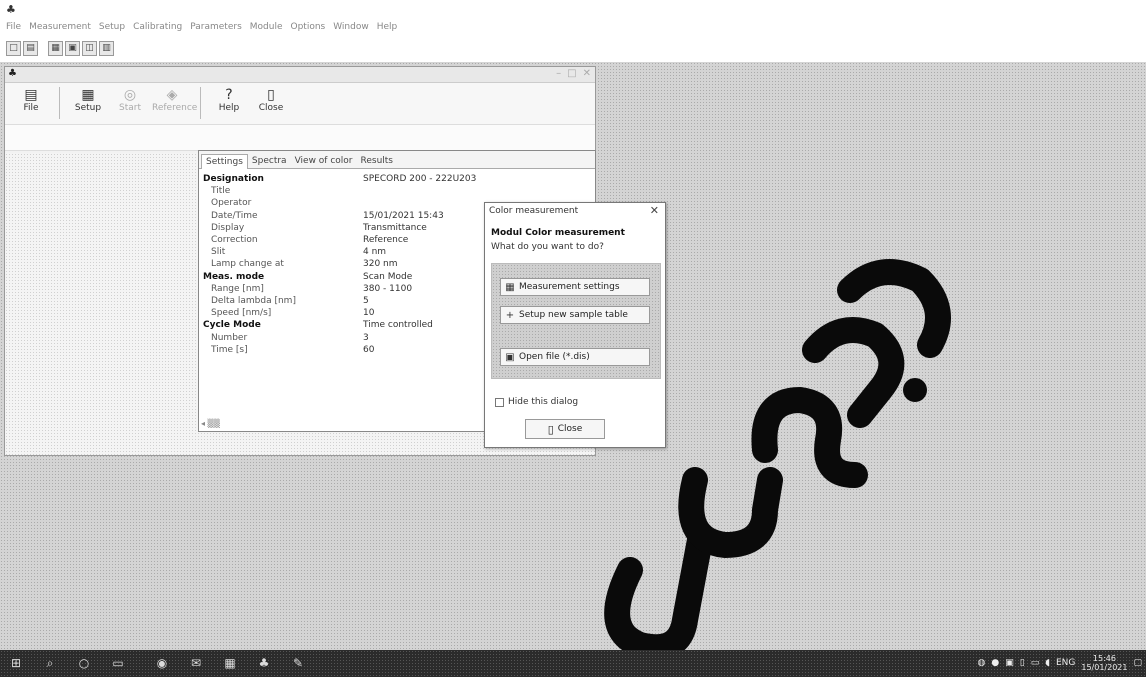 This screenshot has height=677, width=1146. I want to click on cortana-icon: ○, so click(84, 663).